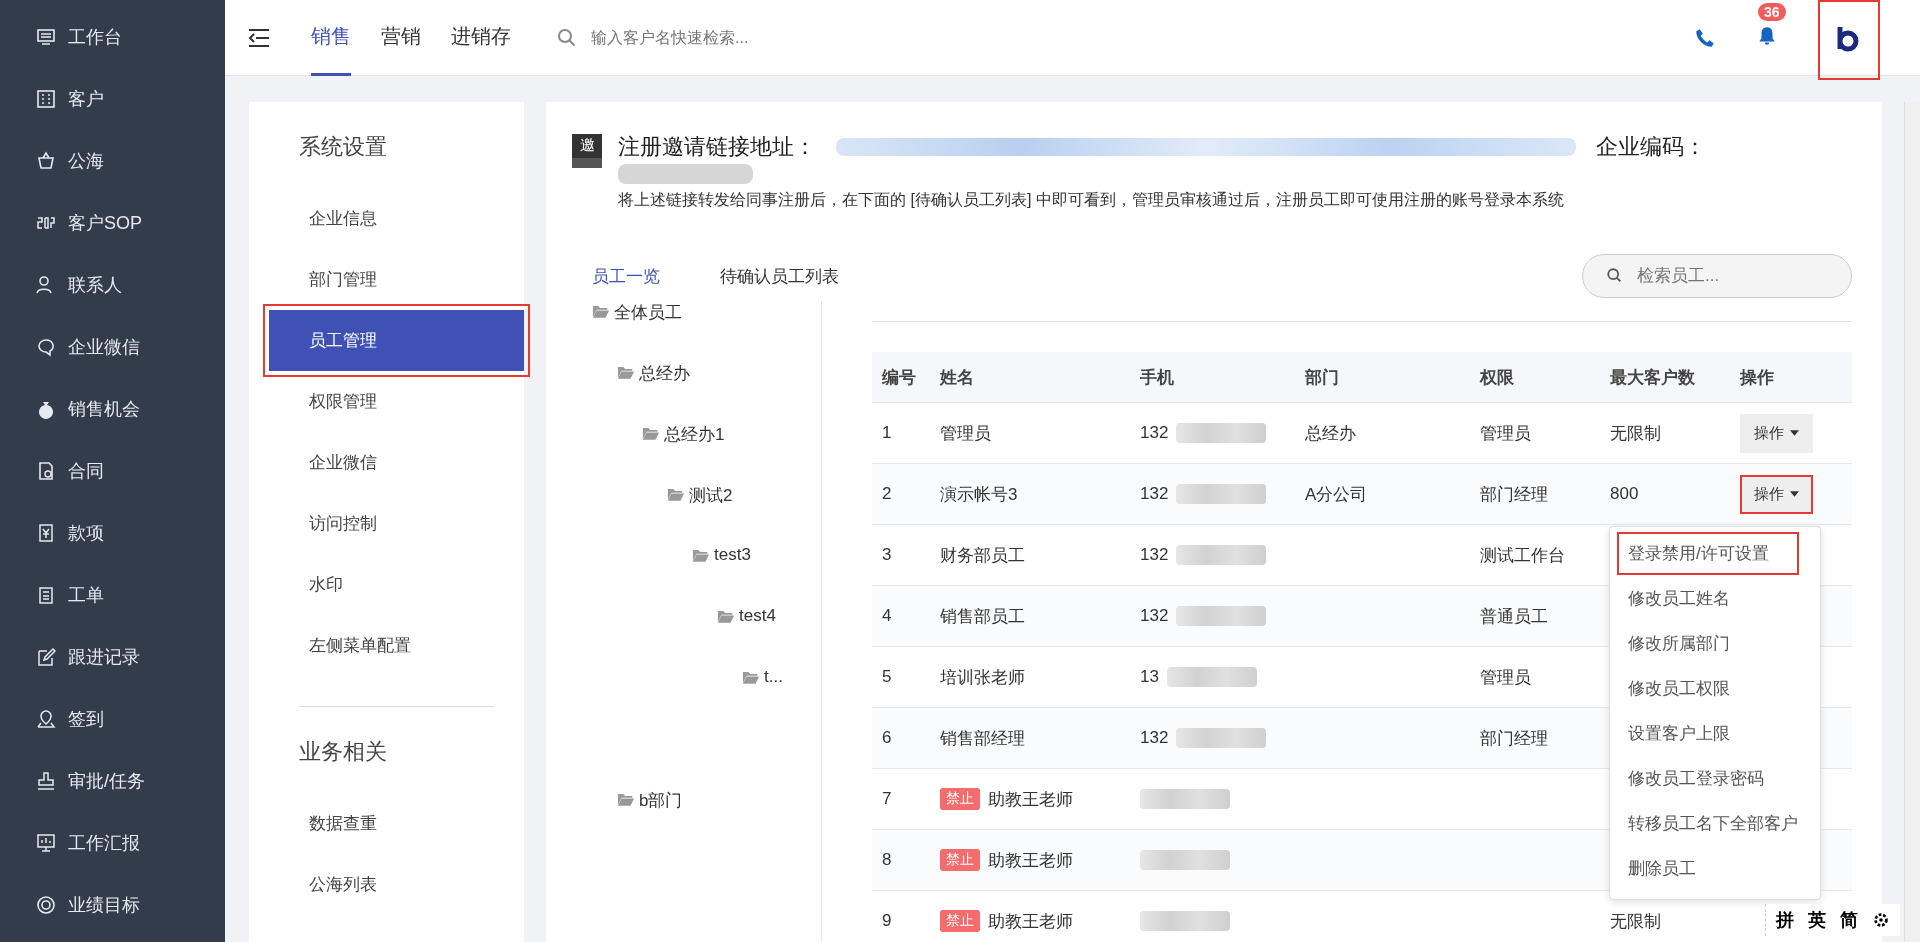  I want to click on sidebar-item: 业绩目标, so click(112, 905).